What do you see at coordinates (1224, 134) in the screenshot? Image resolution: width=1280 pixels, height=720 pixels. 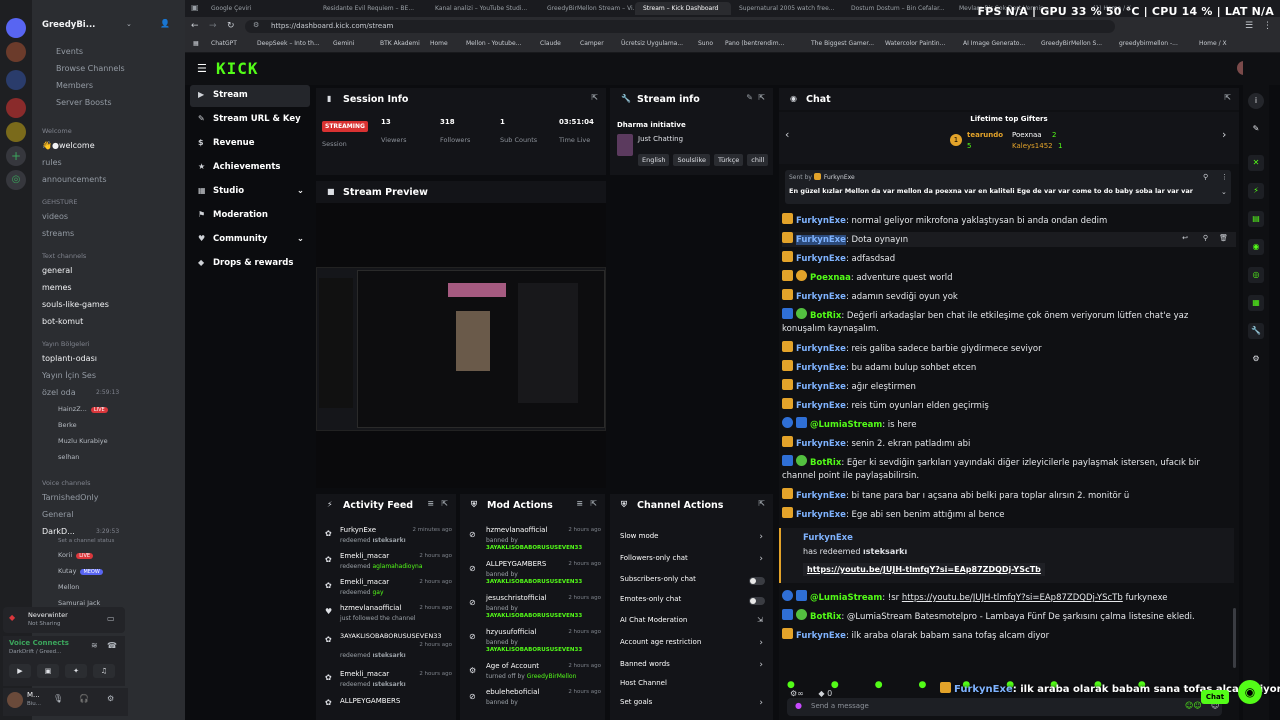 I see `gifters-next-icon: ›` at bounding box center [1224, 134].